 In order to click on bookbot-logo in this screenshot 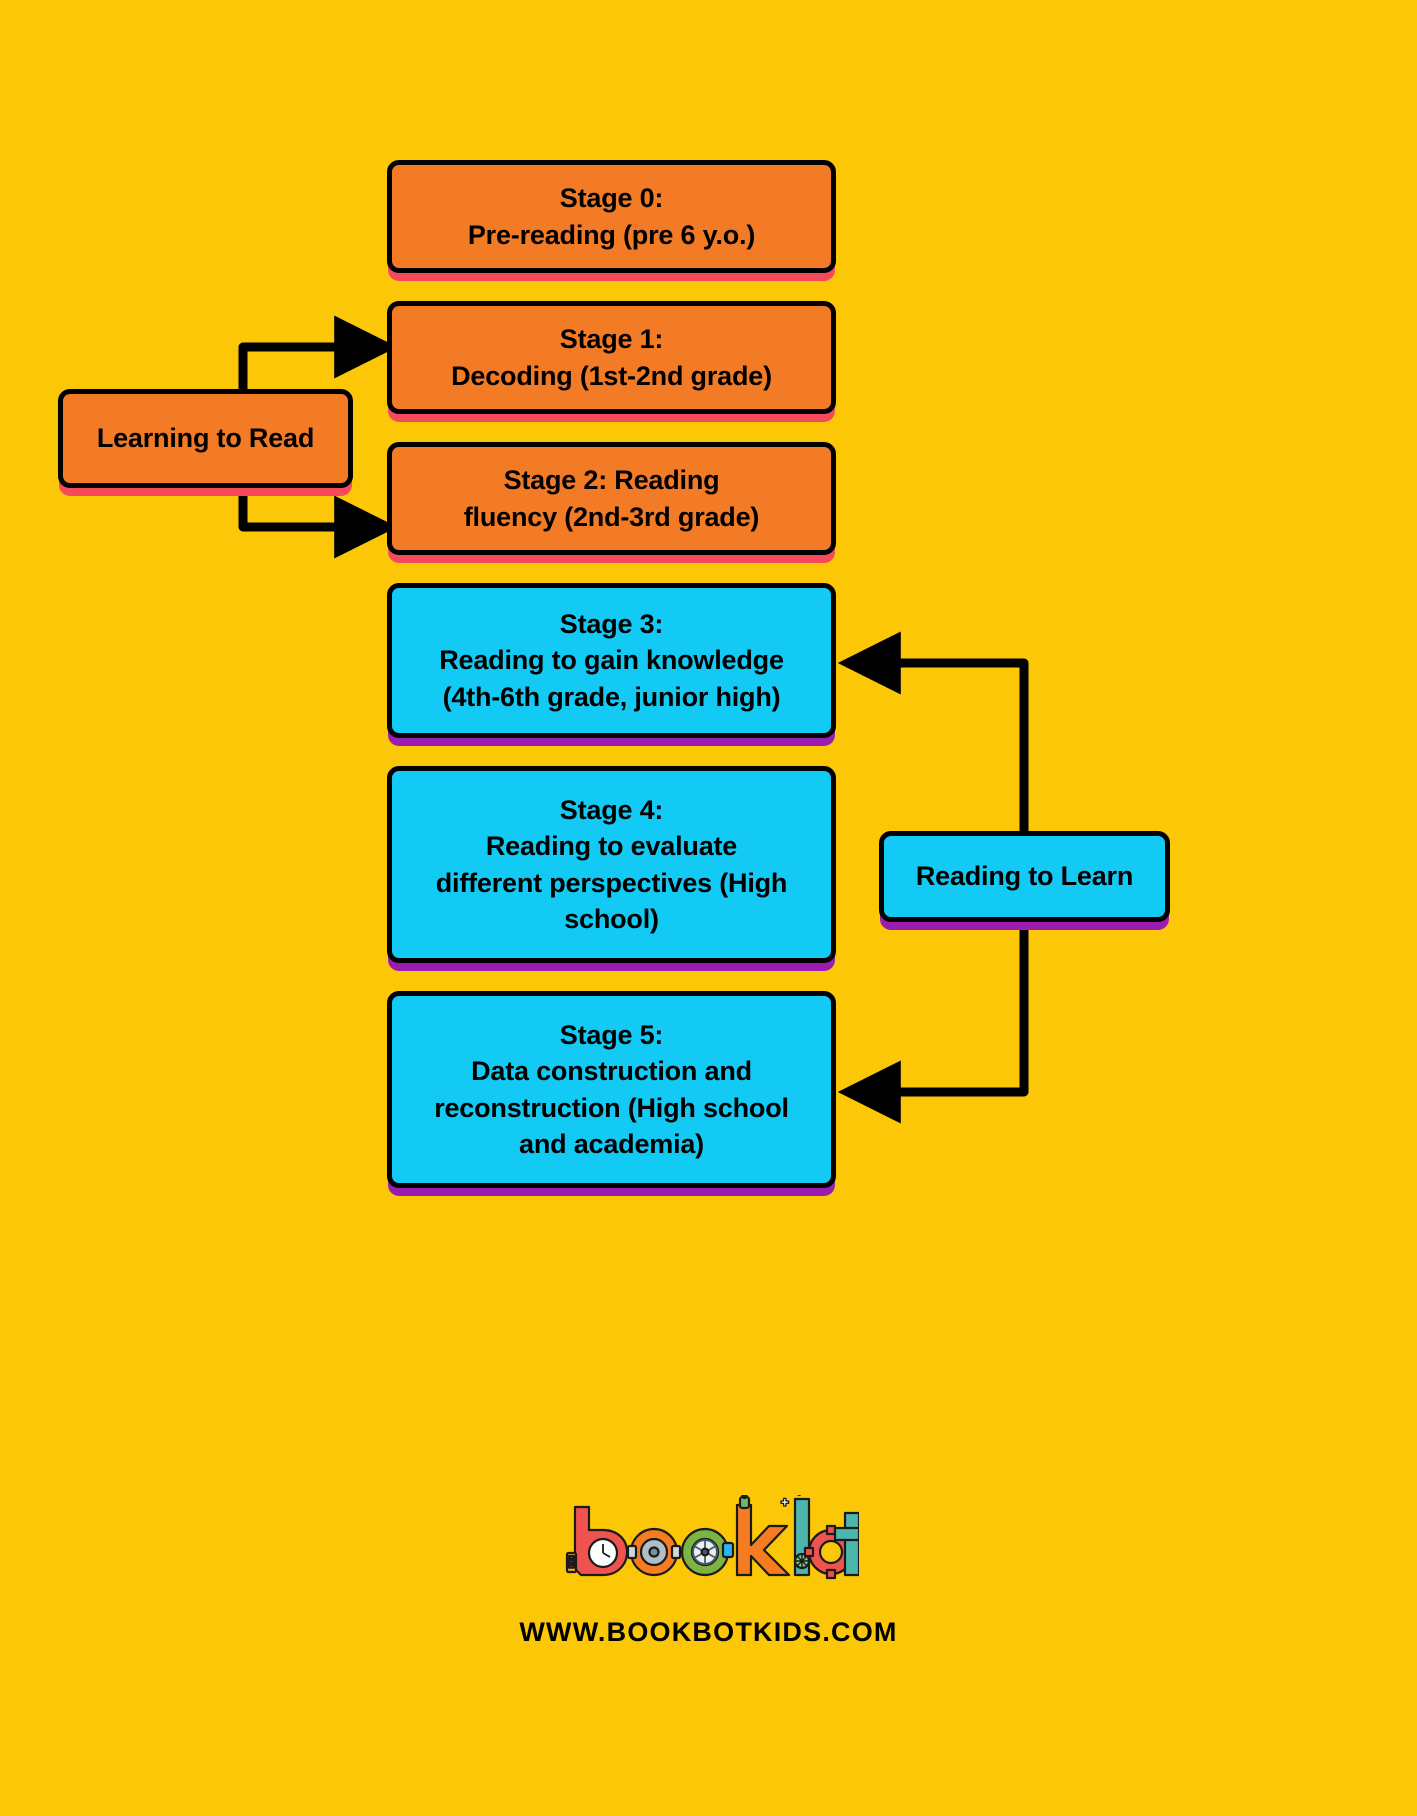, I will do `click(712, 1537)`.